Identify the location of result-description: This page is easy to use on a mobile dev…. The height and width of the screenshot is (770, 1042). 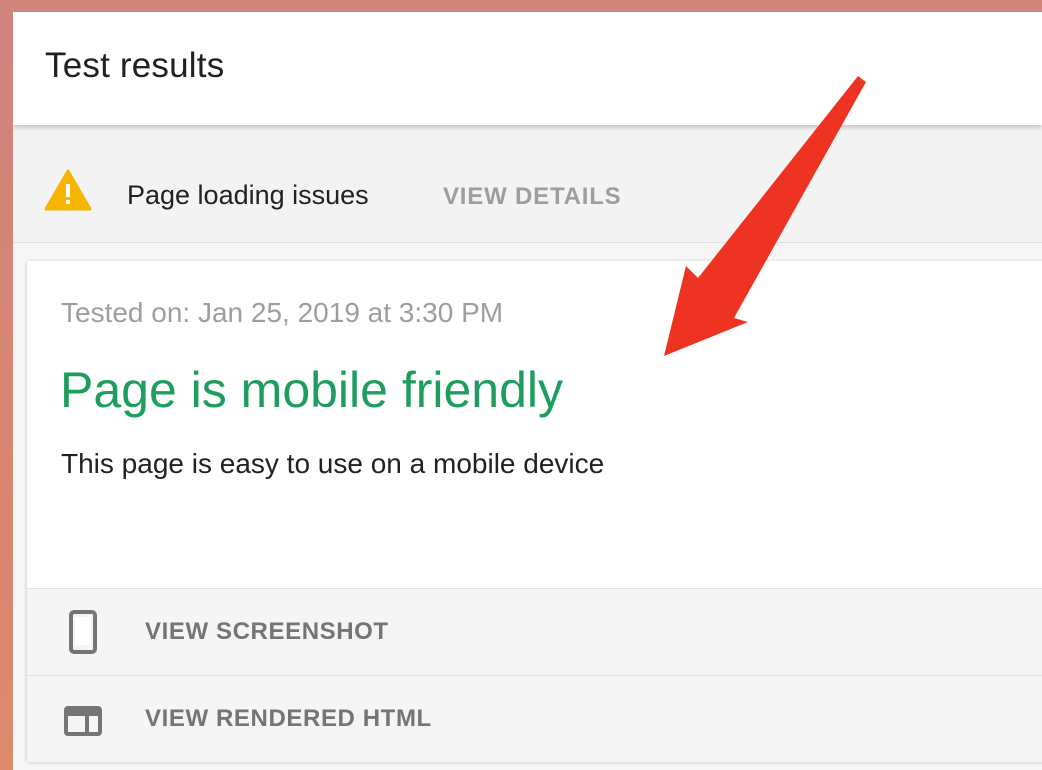
(333, 463).